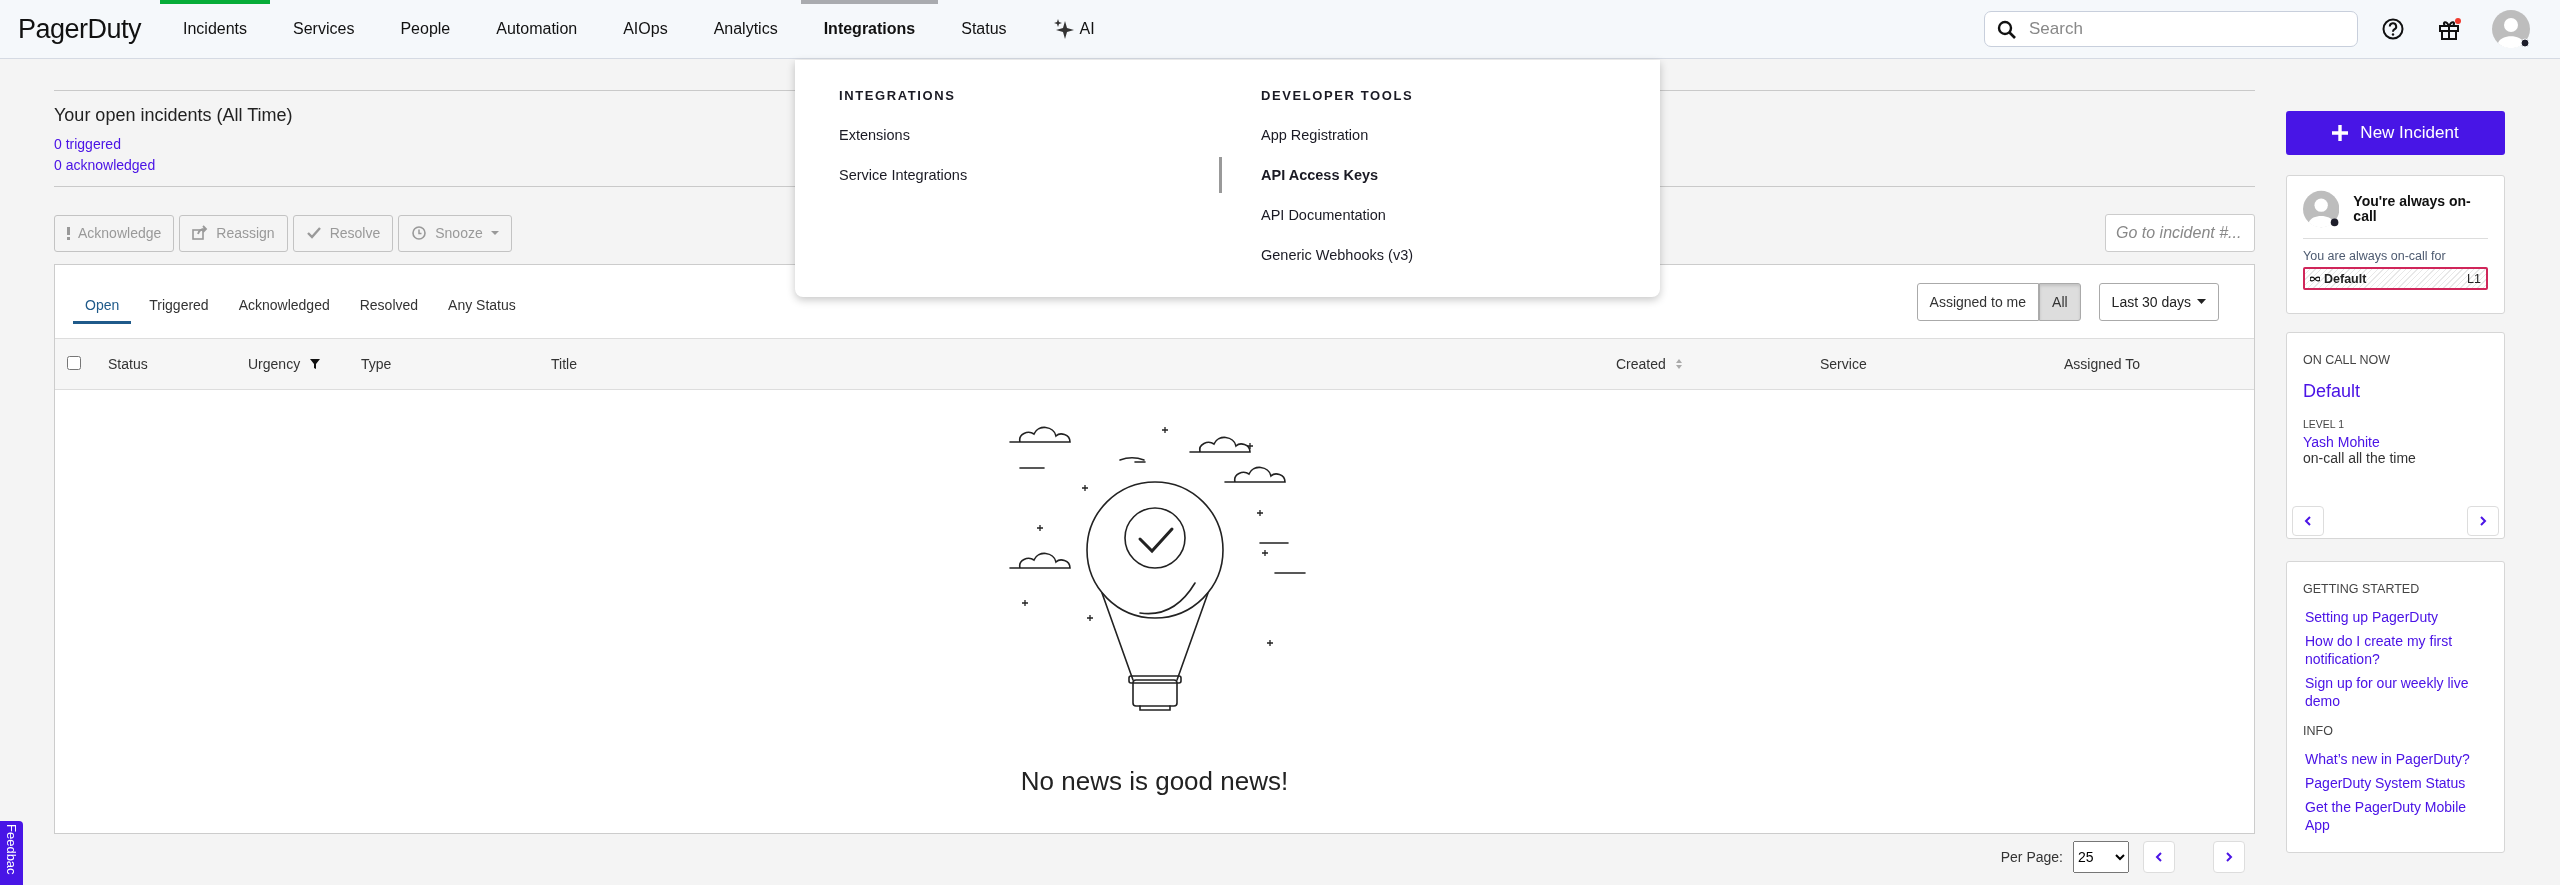 Image resolution: width=2560 pixels, height=885 pixels. Describe the element at coordinates (869, 29) in the screenshot. I see `nav-link: Integrations` at that location.